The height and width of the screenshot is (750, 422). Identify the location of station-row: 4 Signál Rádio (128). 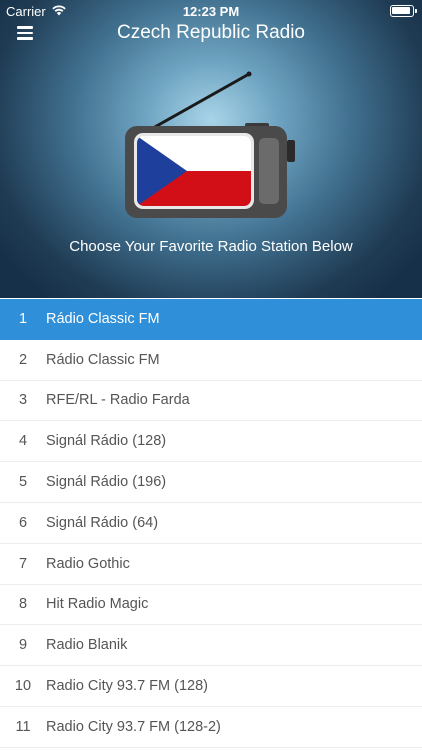
(211, 442).